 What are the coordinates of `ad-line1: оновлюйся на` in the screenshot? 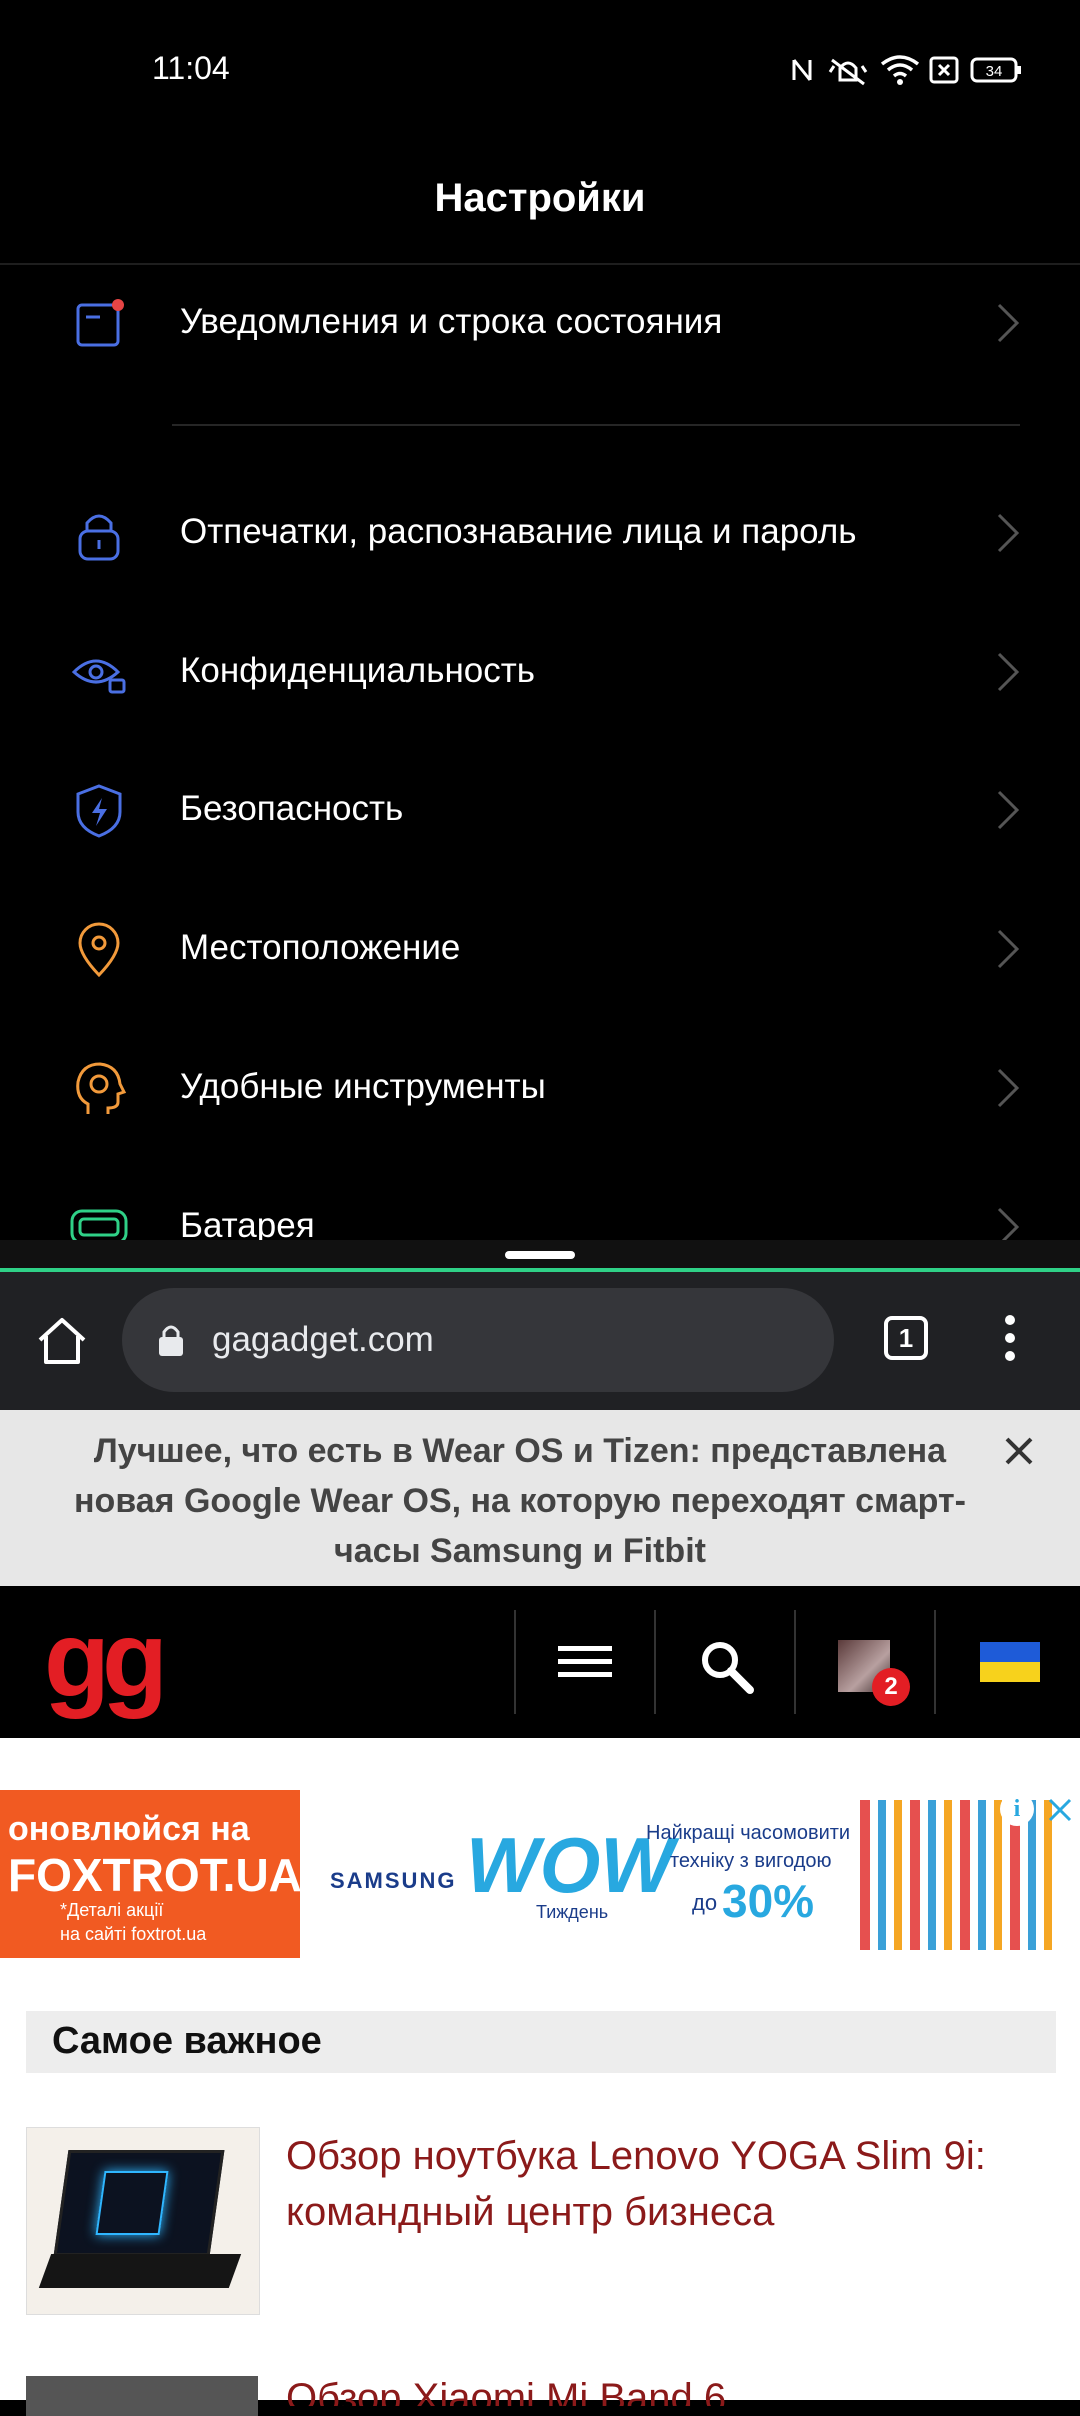 It's located at (129, 1829).